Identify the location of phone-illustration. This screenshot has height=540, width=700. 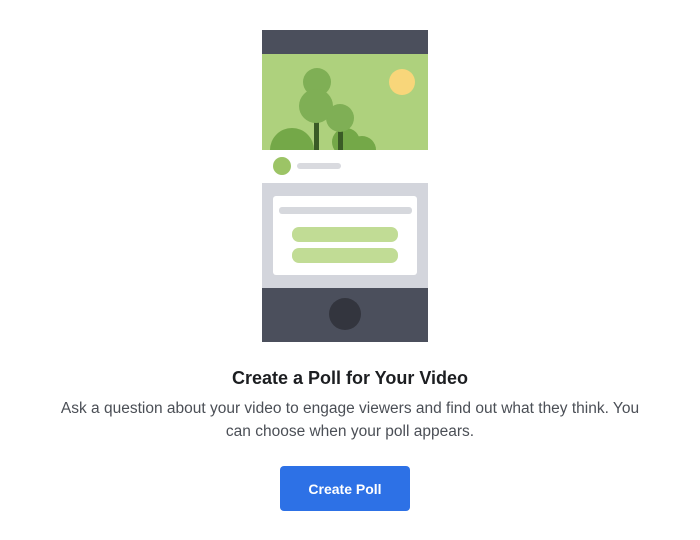
(345, 186).